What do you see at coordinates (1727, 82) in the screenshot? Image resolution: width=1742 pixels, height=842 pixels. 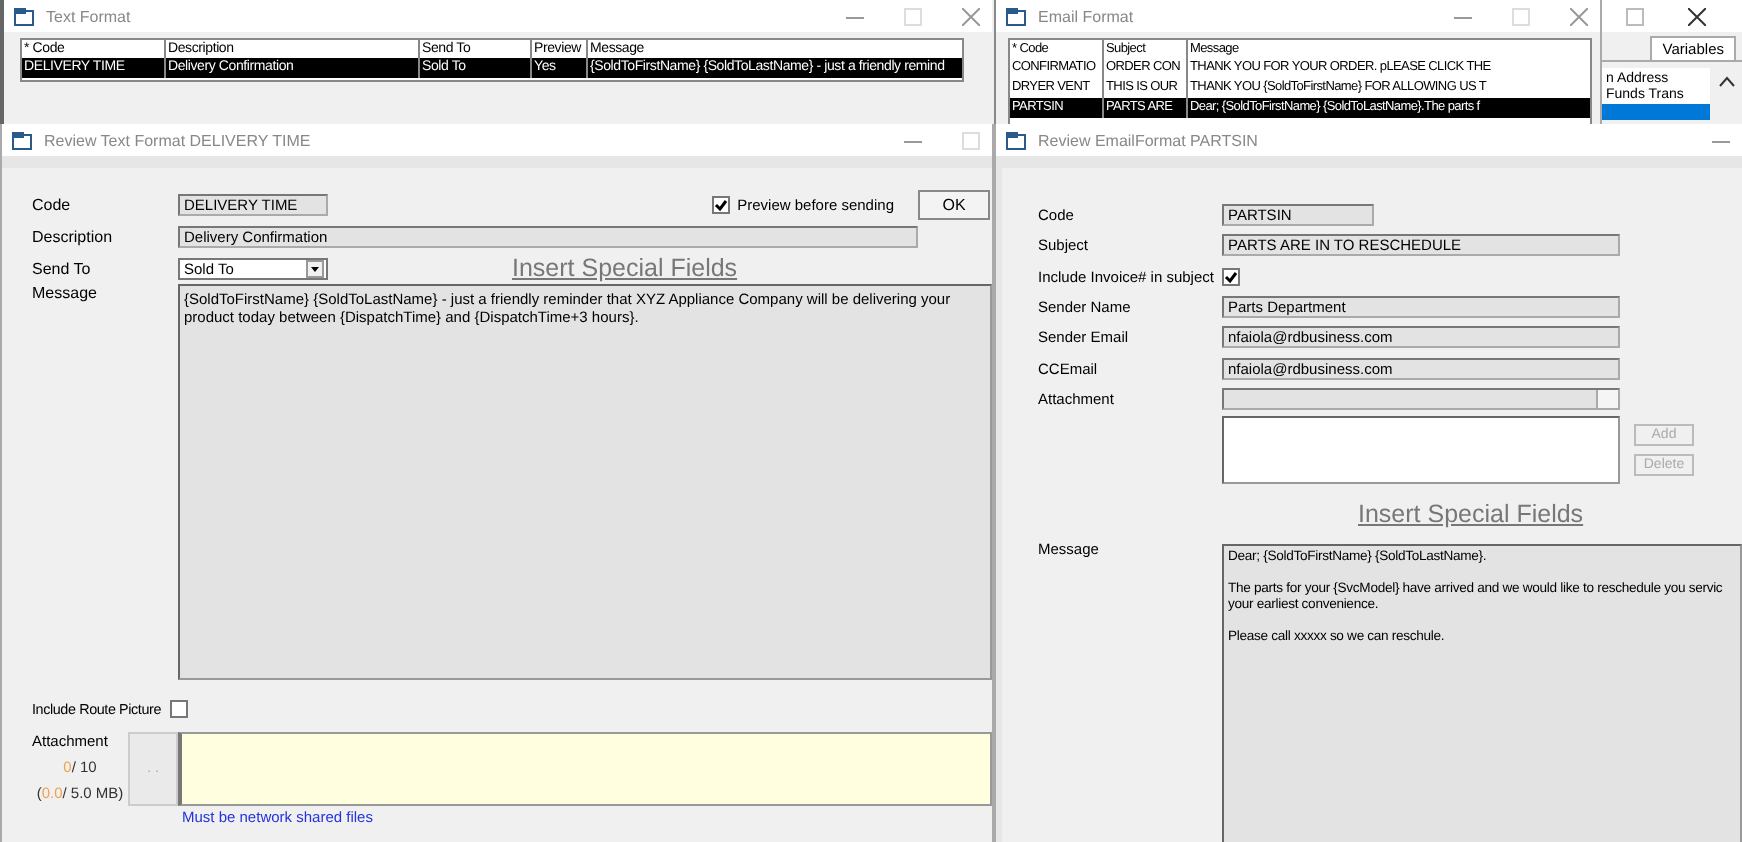 I see `scroll-up-icon` at bounding box center [1727, 82].